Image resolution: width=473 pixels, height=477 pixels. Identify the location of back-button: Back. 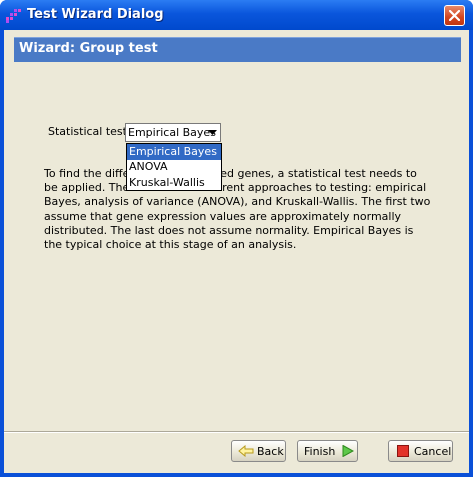
(258, 451).